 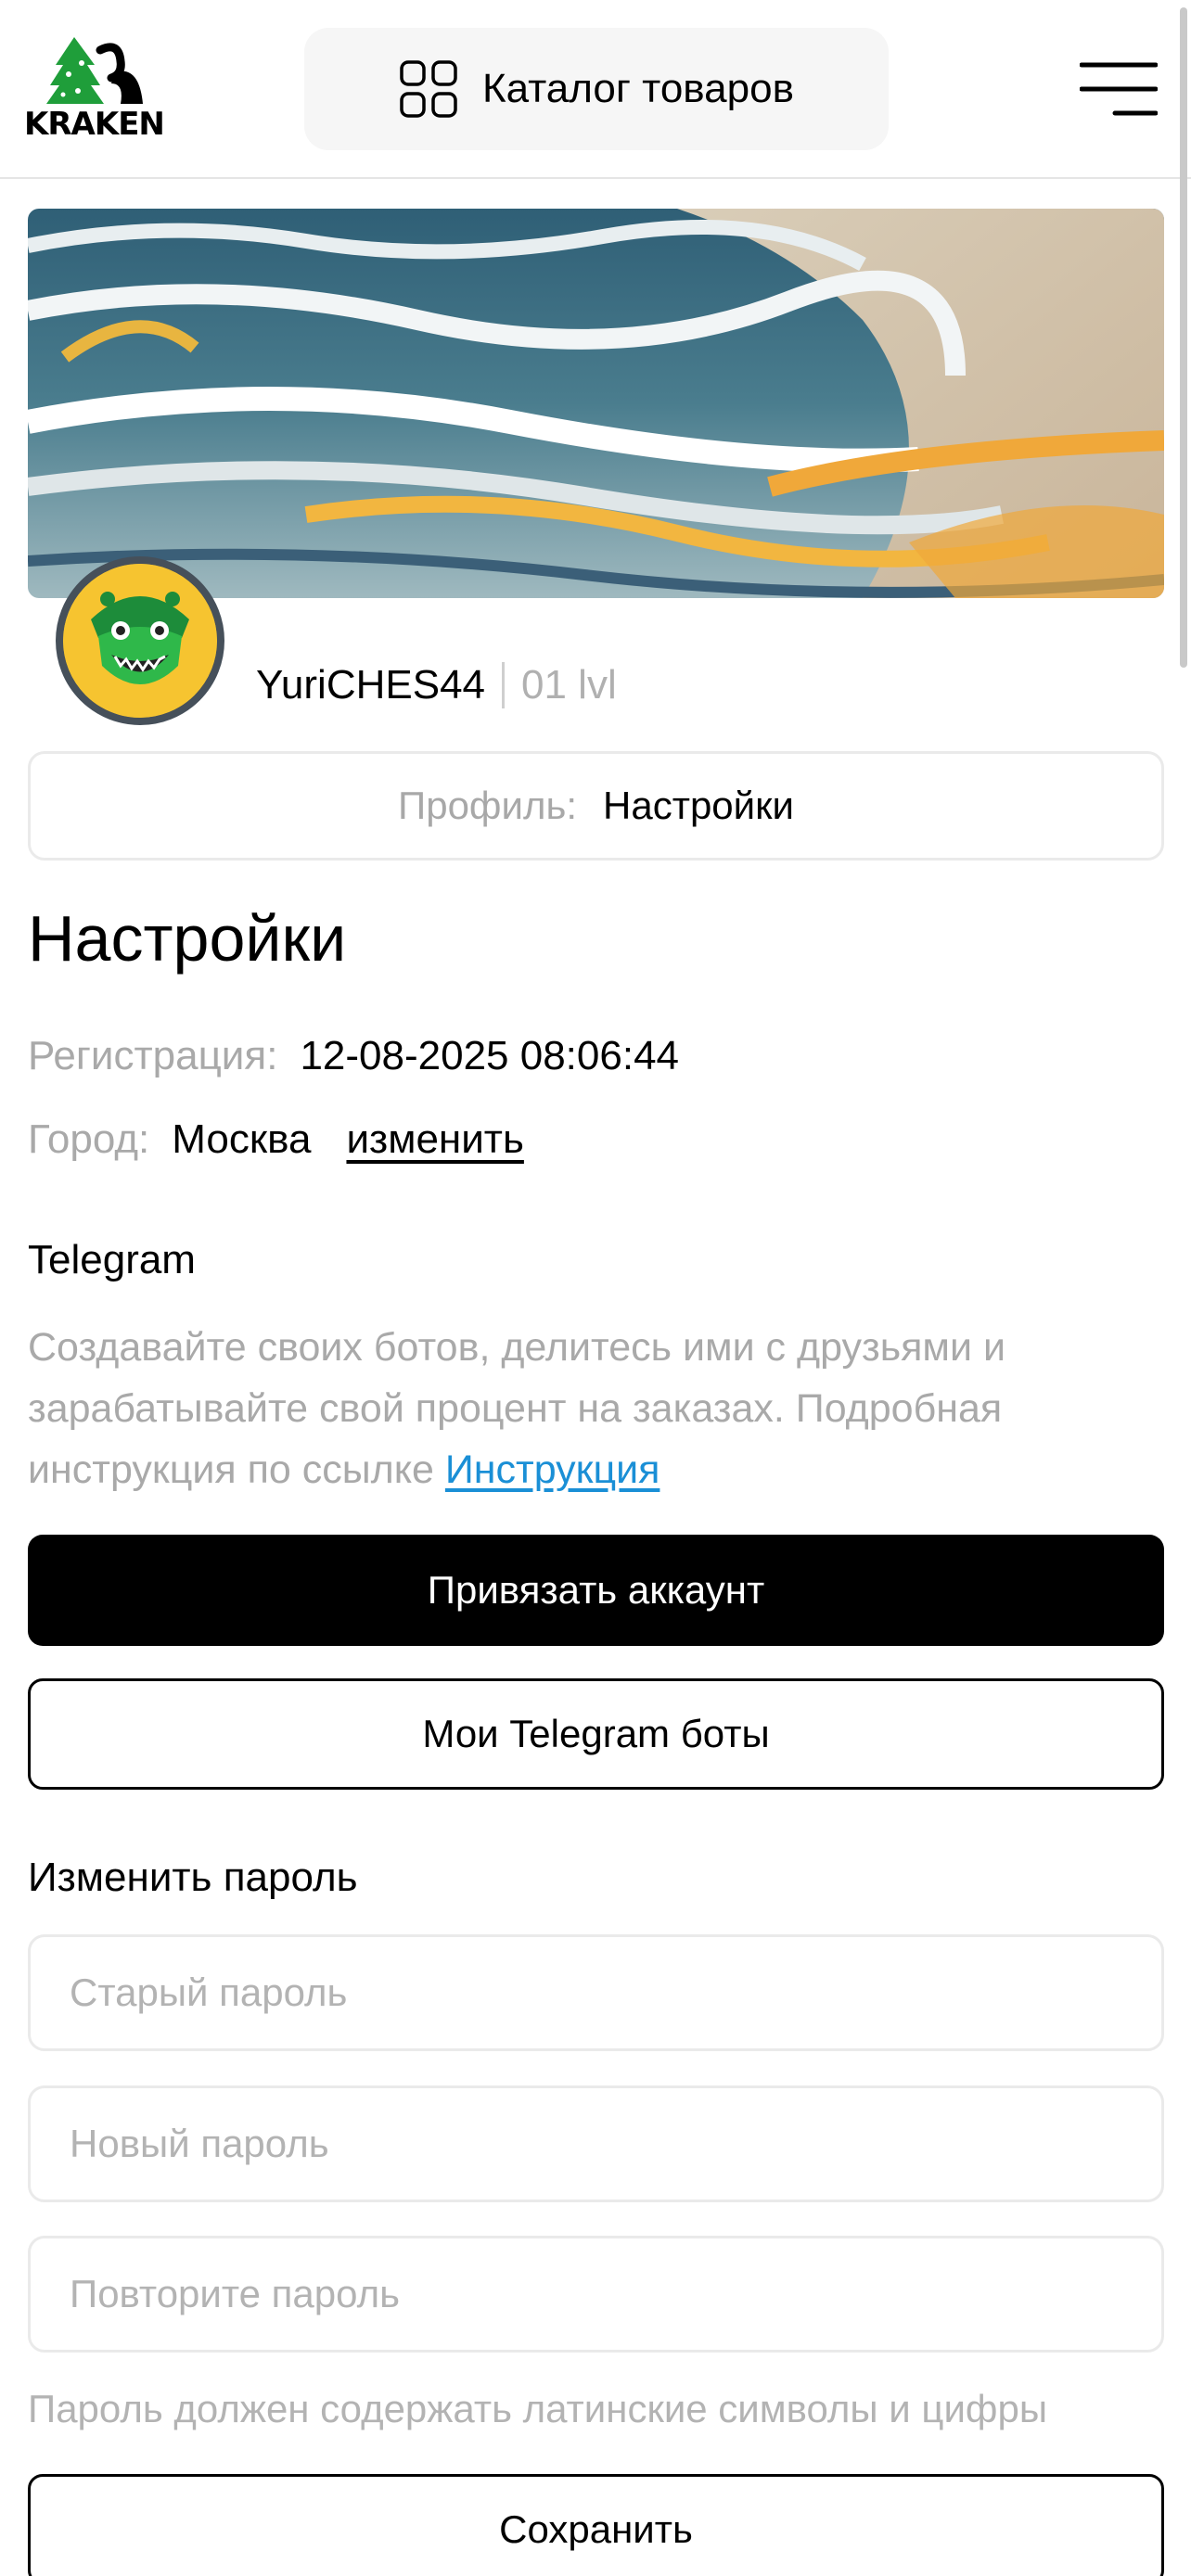 What do you see at coordinates (371, 685) in the screenshot?
I see `username: YuriCHES44` at bounding box center [371, 685].